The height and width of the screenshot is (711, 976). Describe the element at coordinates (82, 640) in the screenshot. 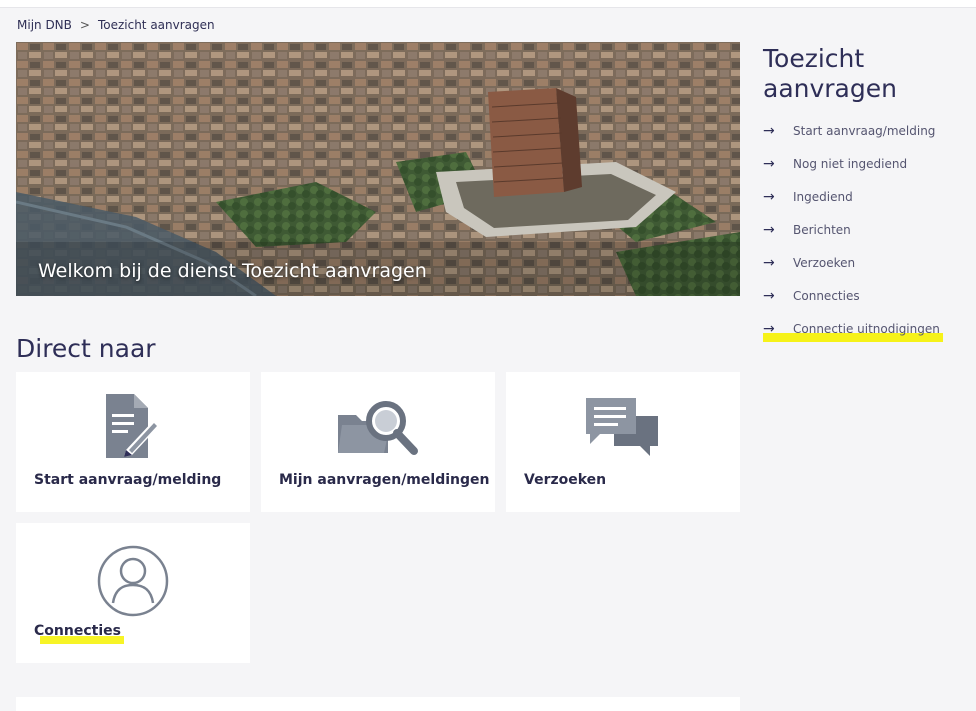

I see `highlight-mark` at that location.